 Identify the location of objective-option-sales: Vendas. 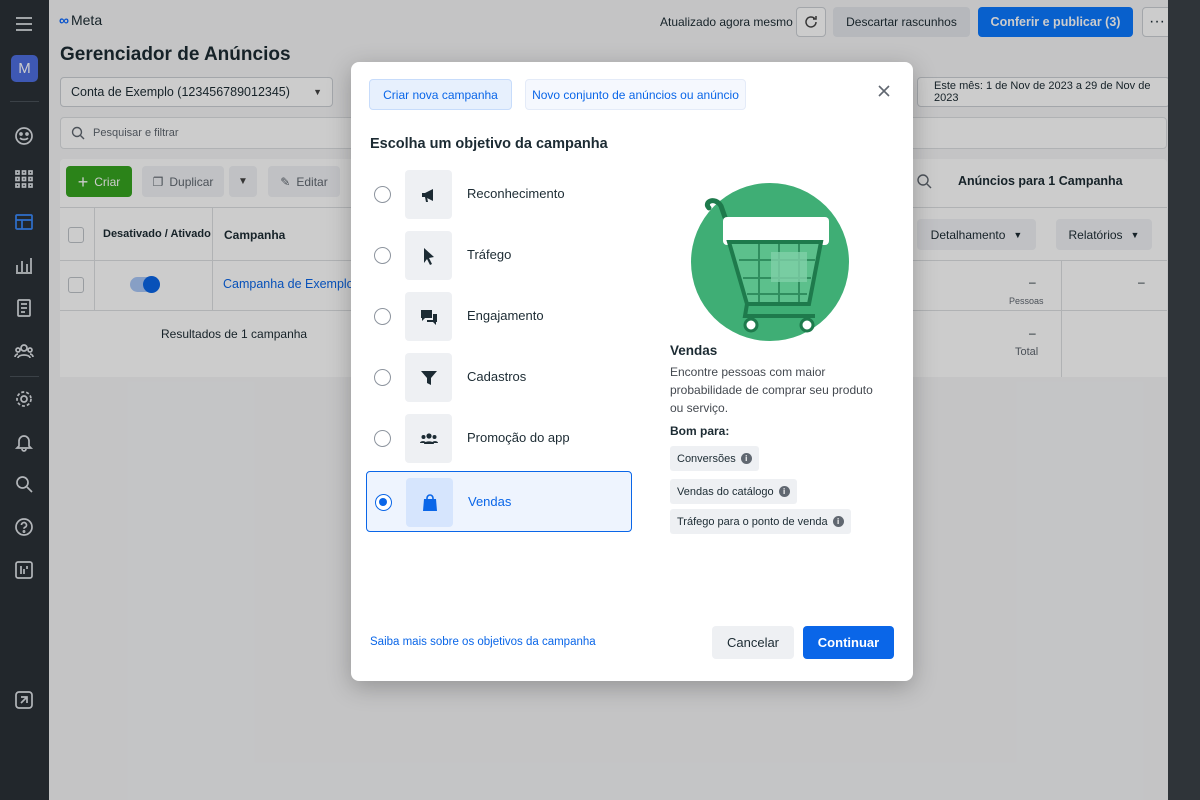
(499, 501).